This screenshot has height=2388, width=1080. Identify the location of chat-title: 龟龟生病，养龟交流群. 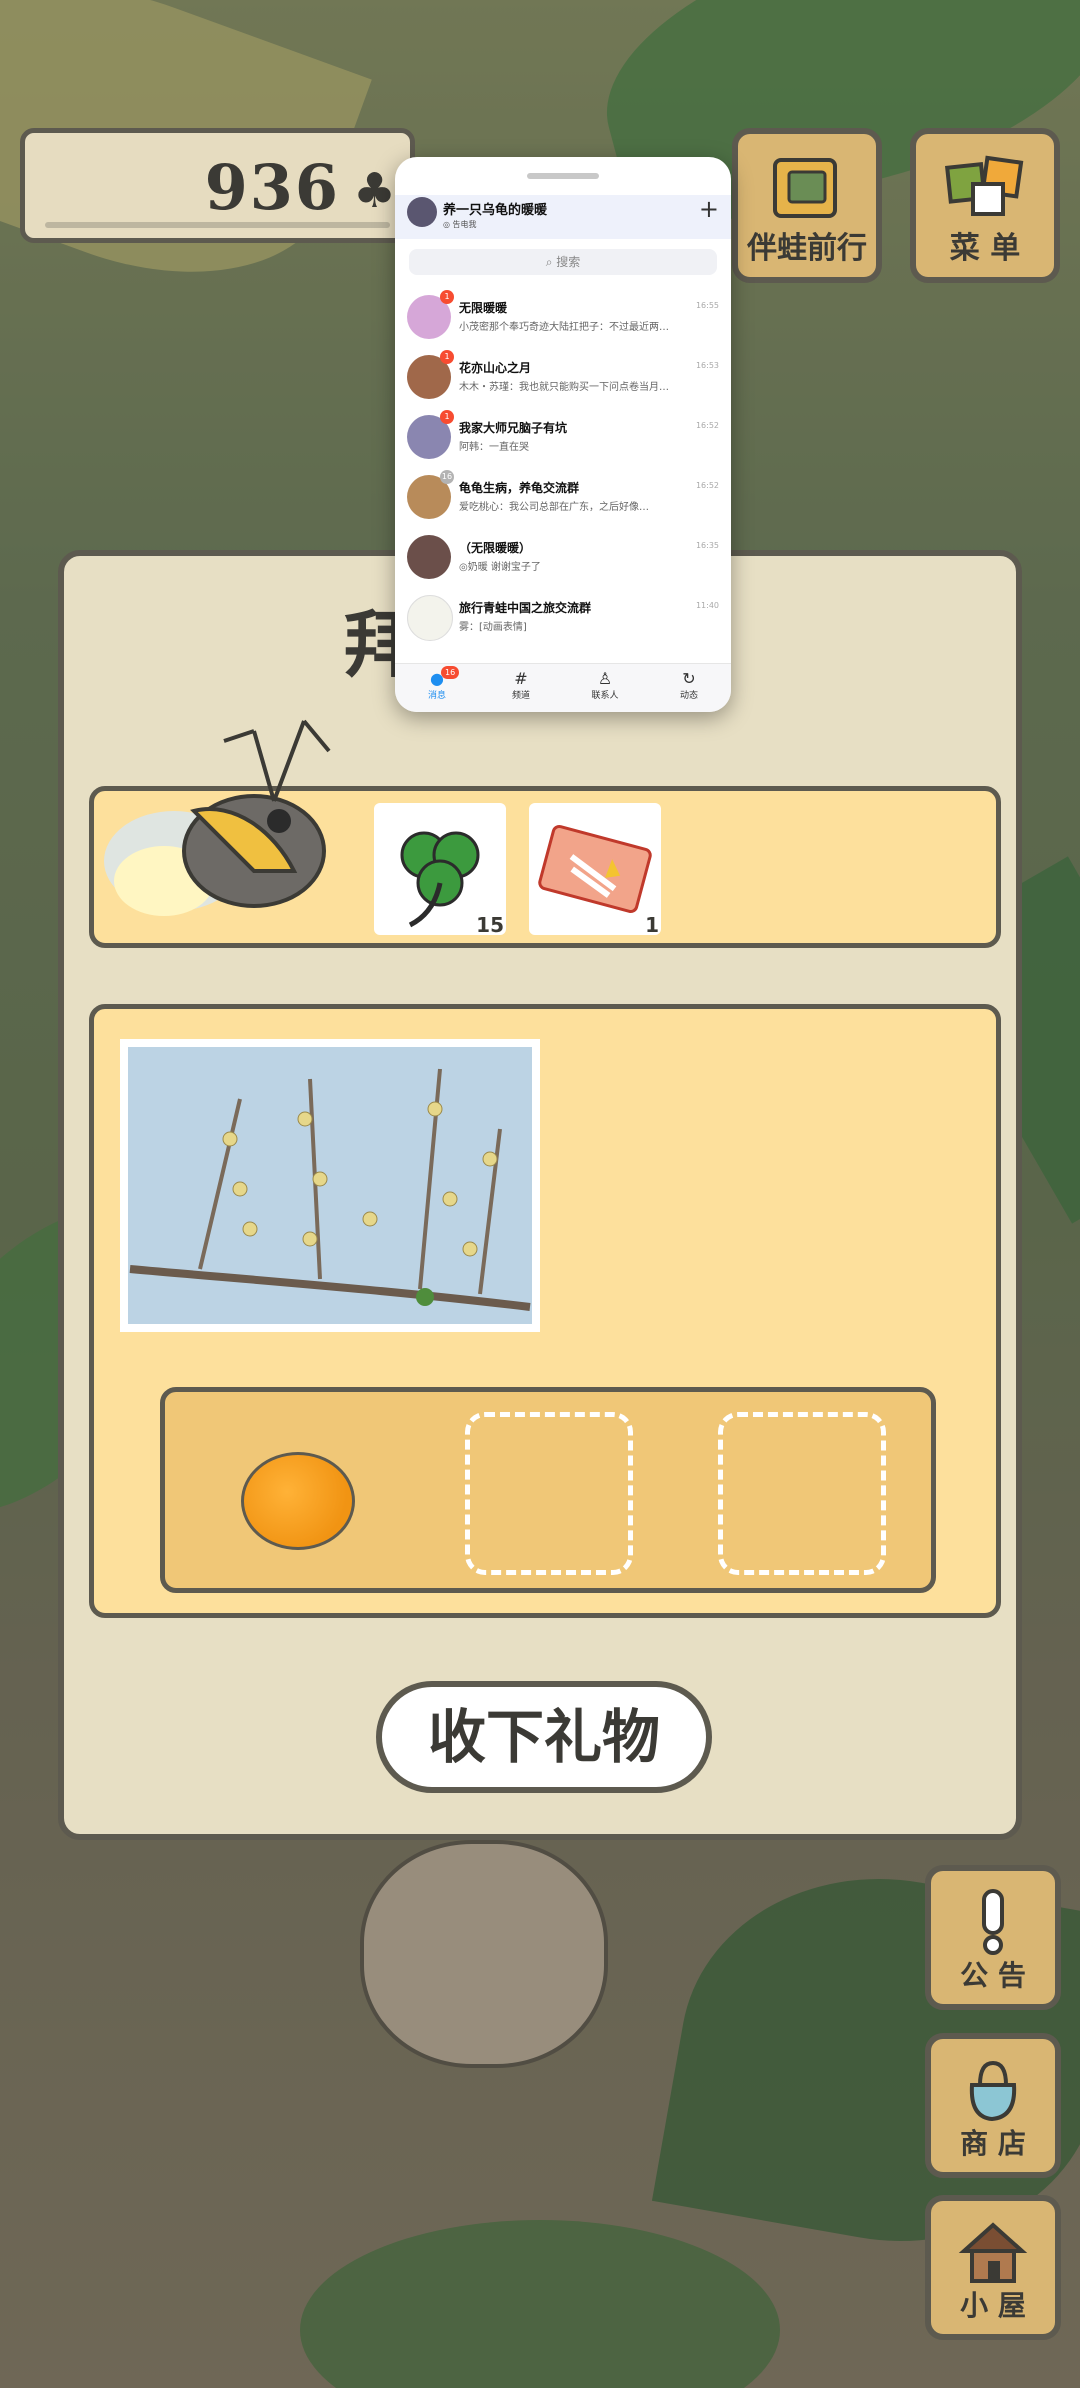
(519, 488).